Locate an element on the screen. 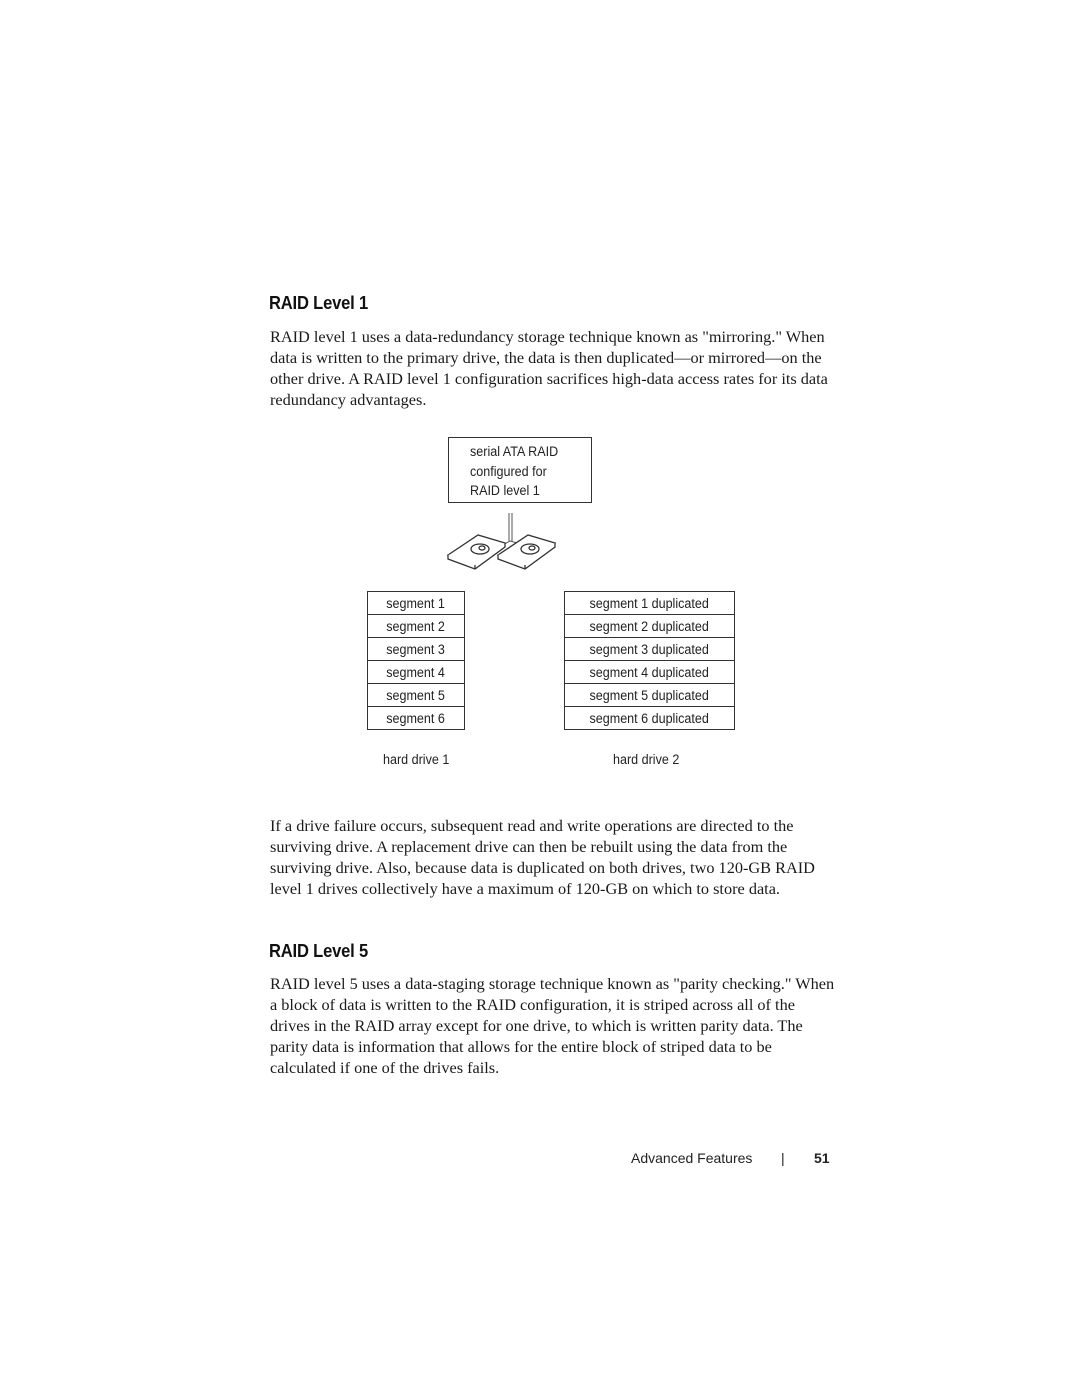  segment-cell: segment 6 duplicated is located at coordinates (649, 718).